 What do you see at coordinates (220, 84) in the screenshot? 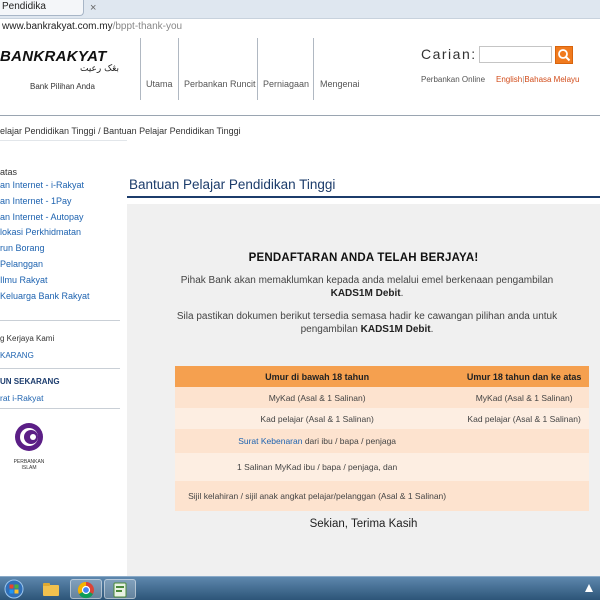
I see `nav-perbankan-runcit: Perbankan Runcit` at bounding box center [220, 84].